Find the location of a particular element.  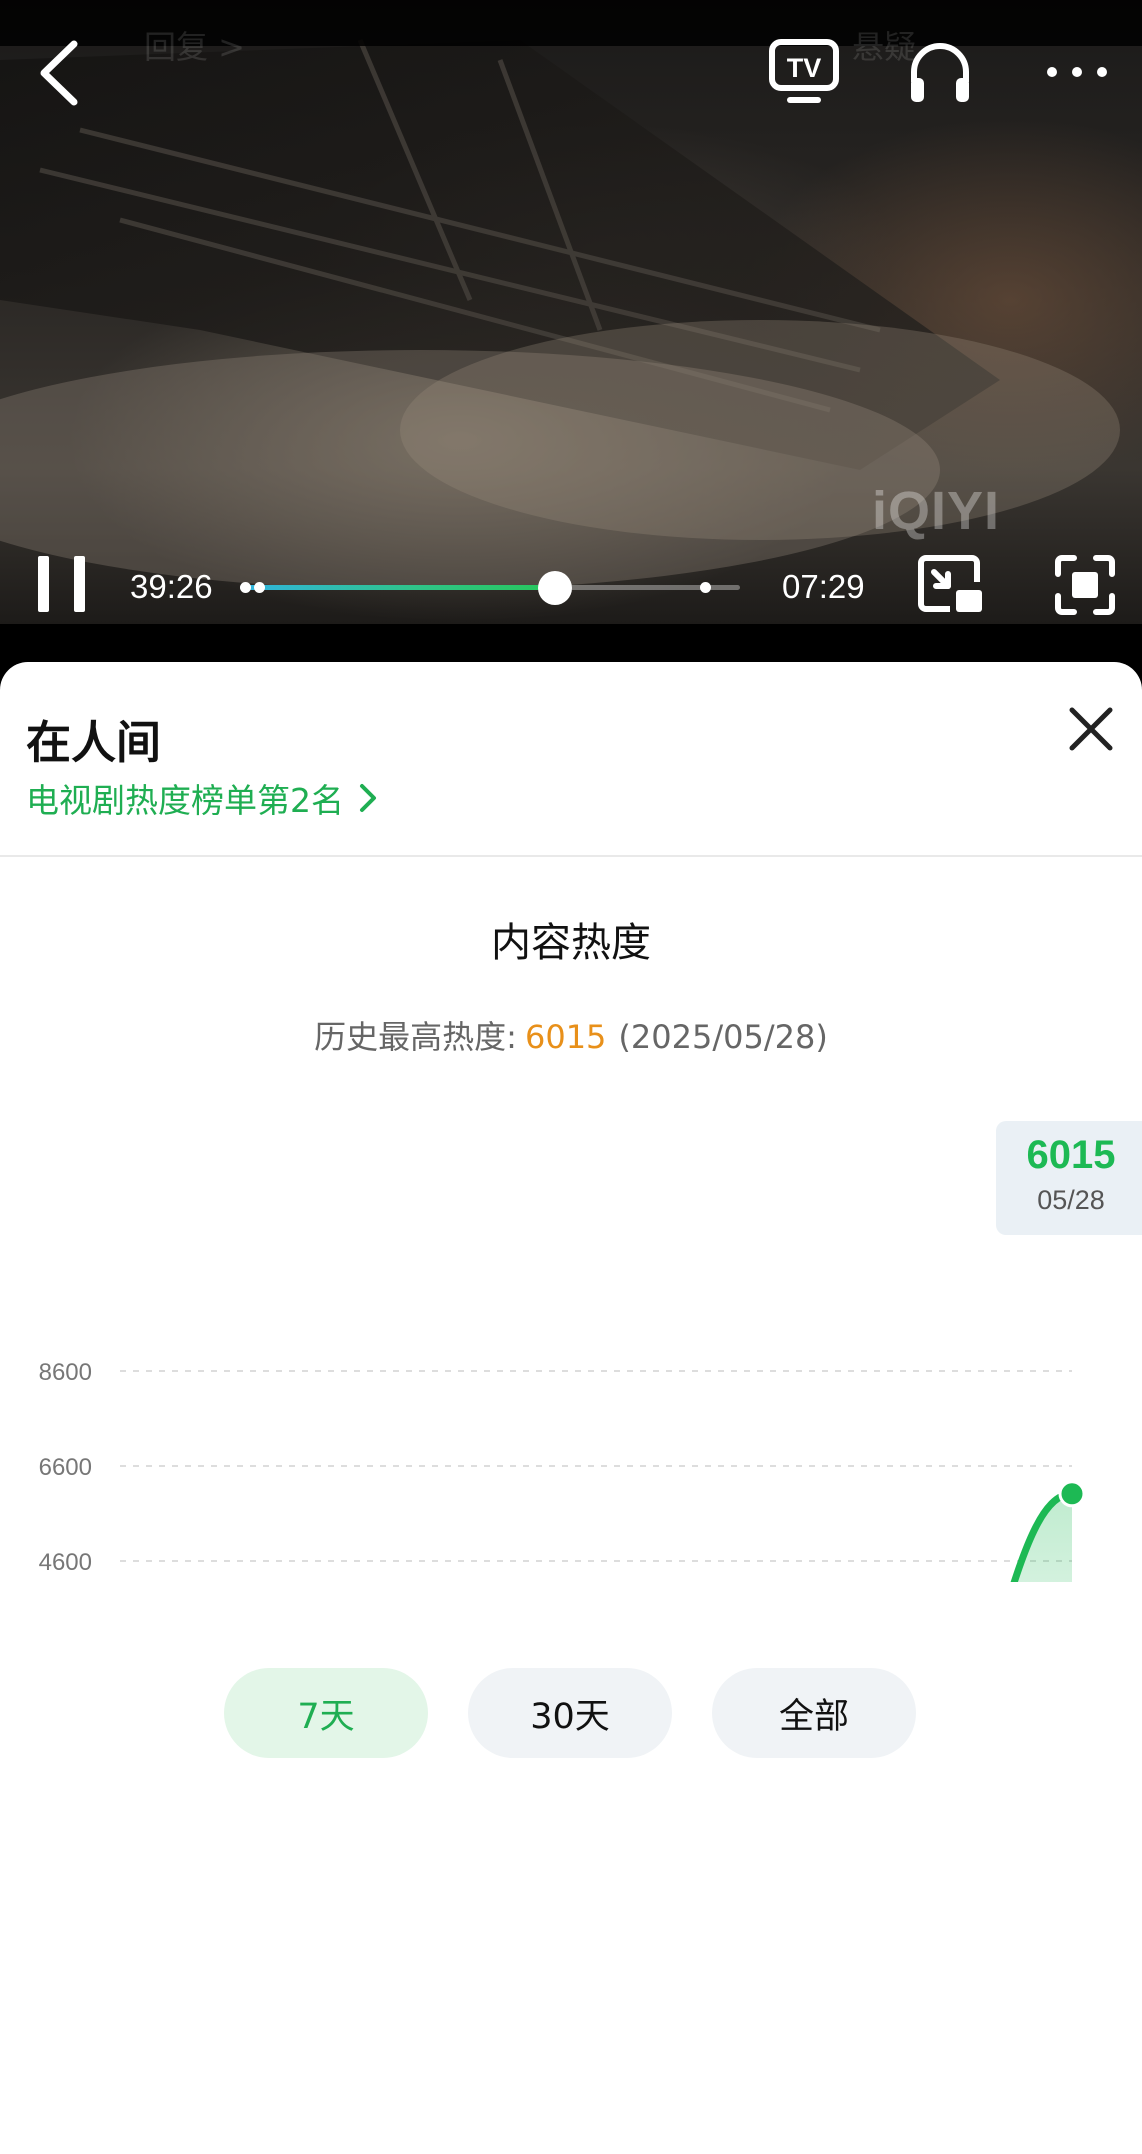

iqiyi-watermark: iQIYI is located at coordinates (936, 511).